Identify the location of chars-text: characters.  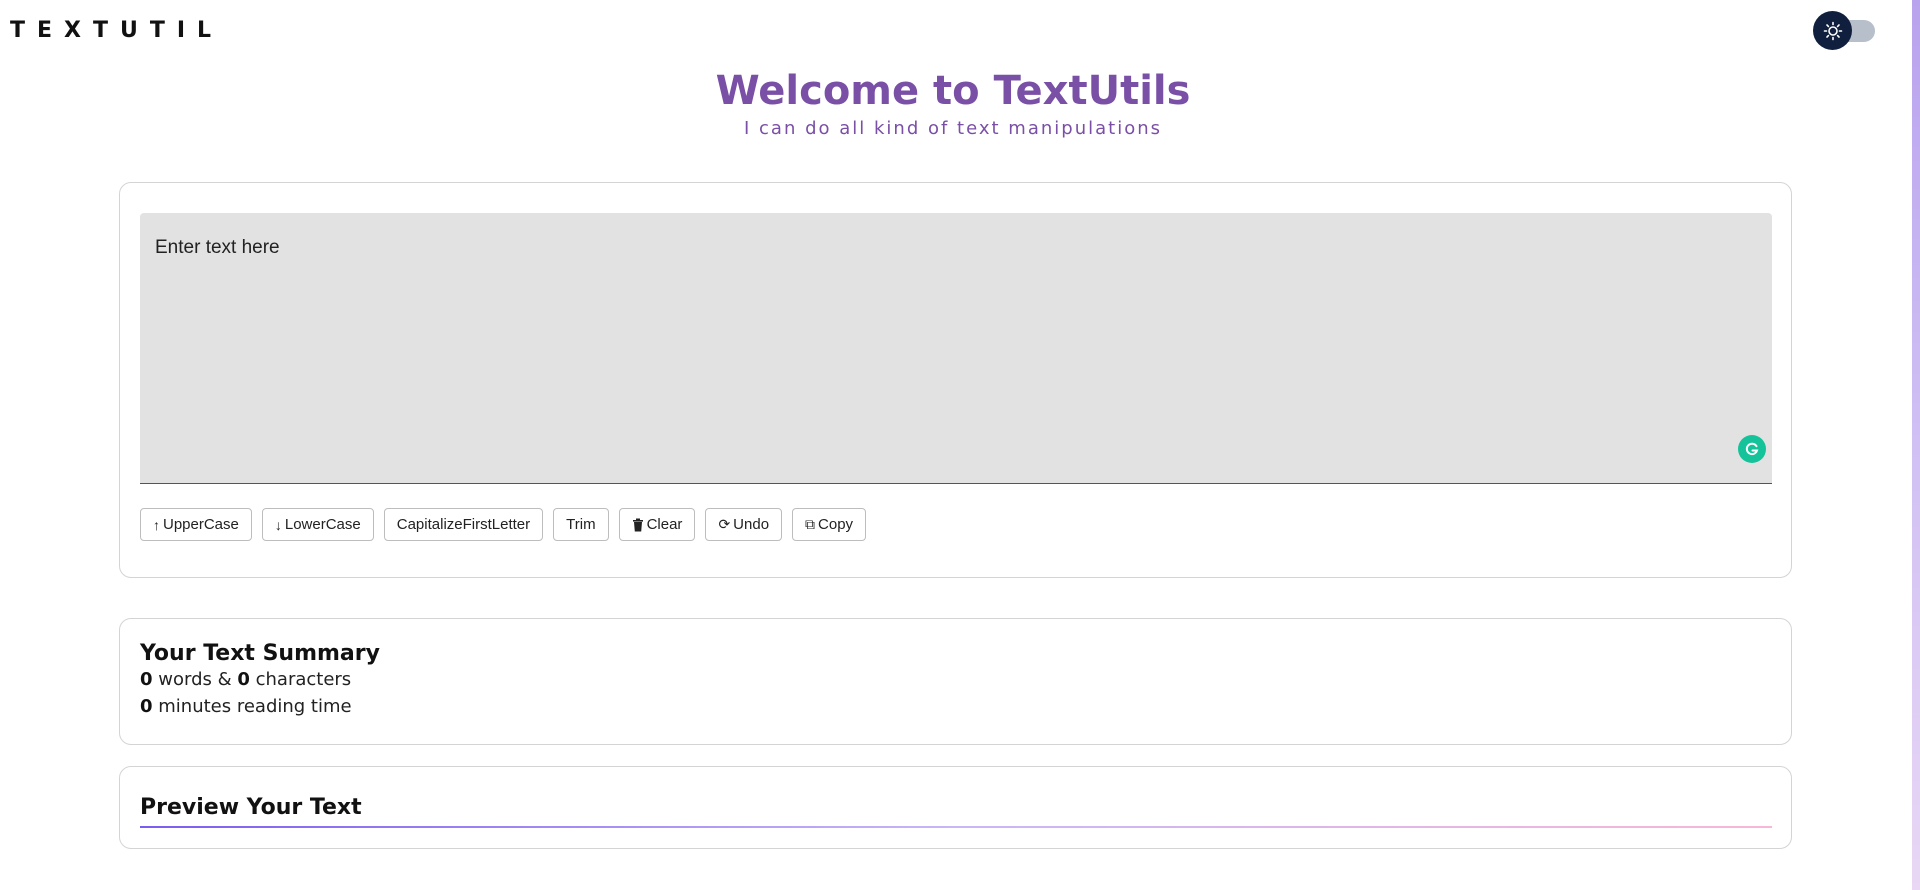
(300, 679).